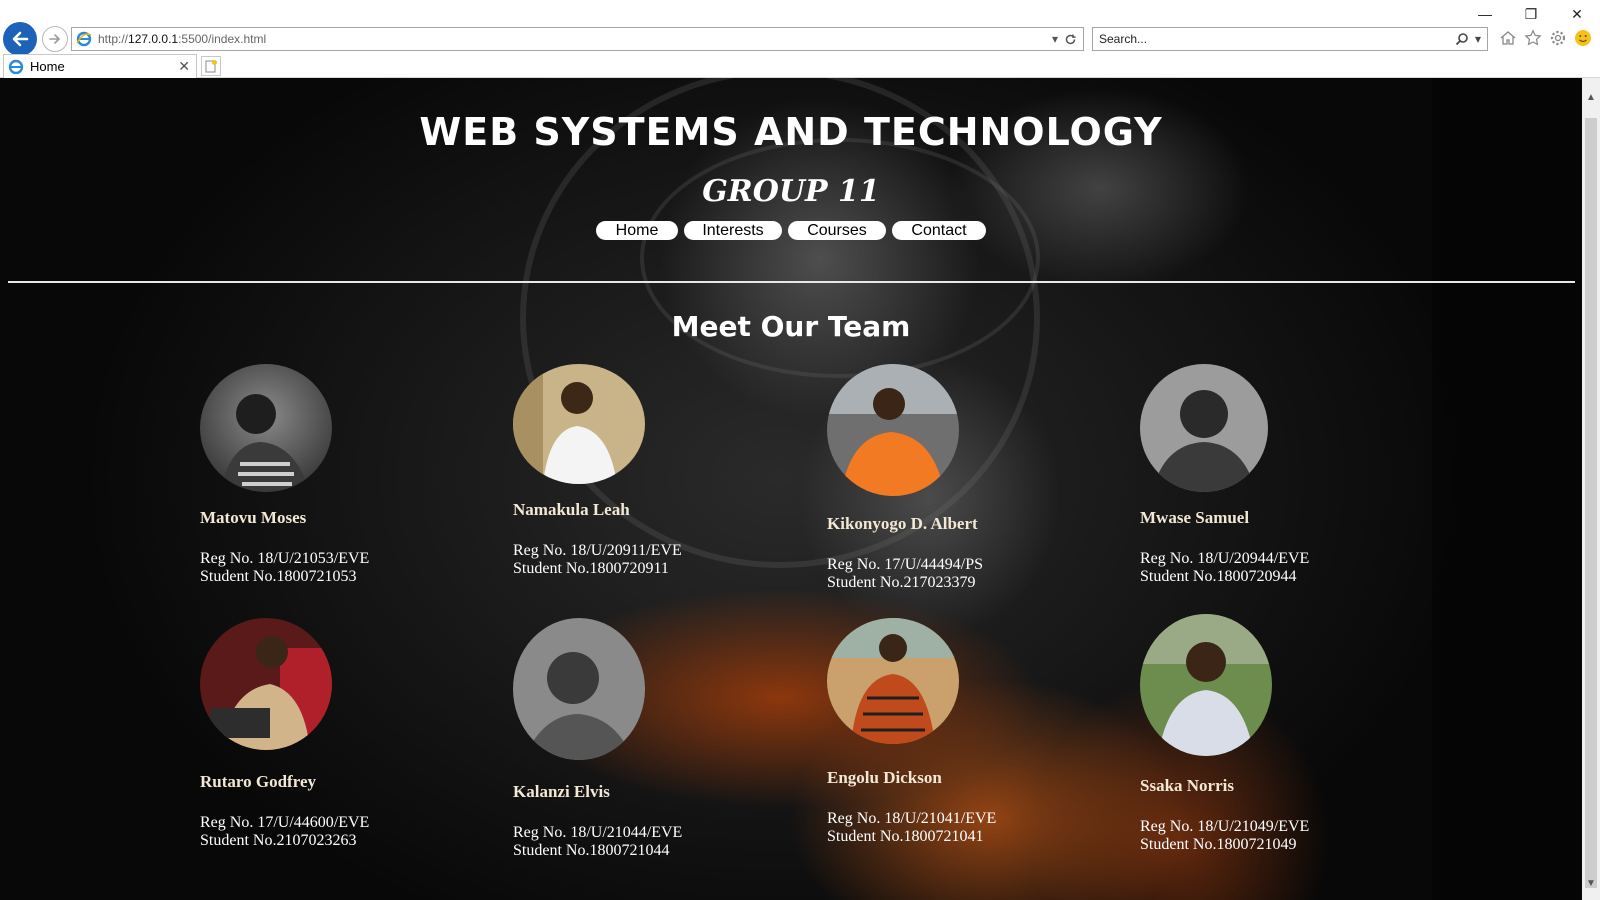 The height and width of the screenshot is (900, 1600). What do you see at coordinates (561, 791) in the screenshot?
I see `member-name: Kalanzi Elvis` at bounding box center [561, 791].